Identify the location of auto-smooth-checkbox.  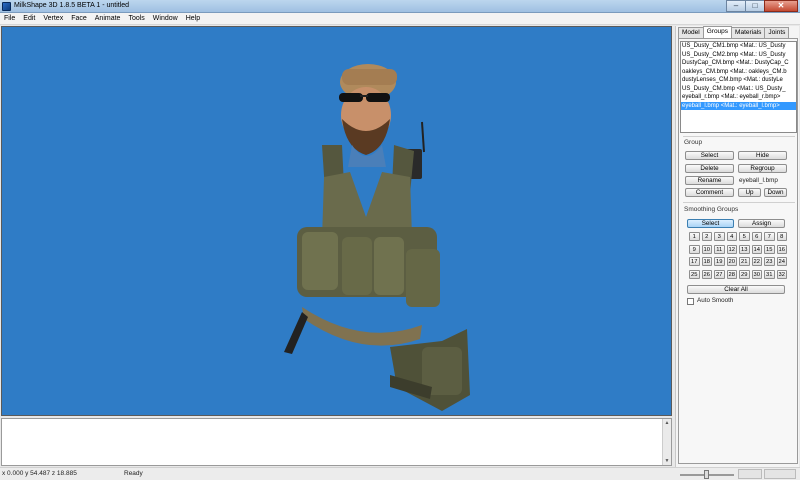
(690, 301).